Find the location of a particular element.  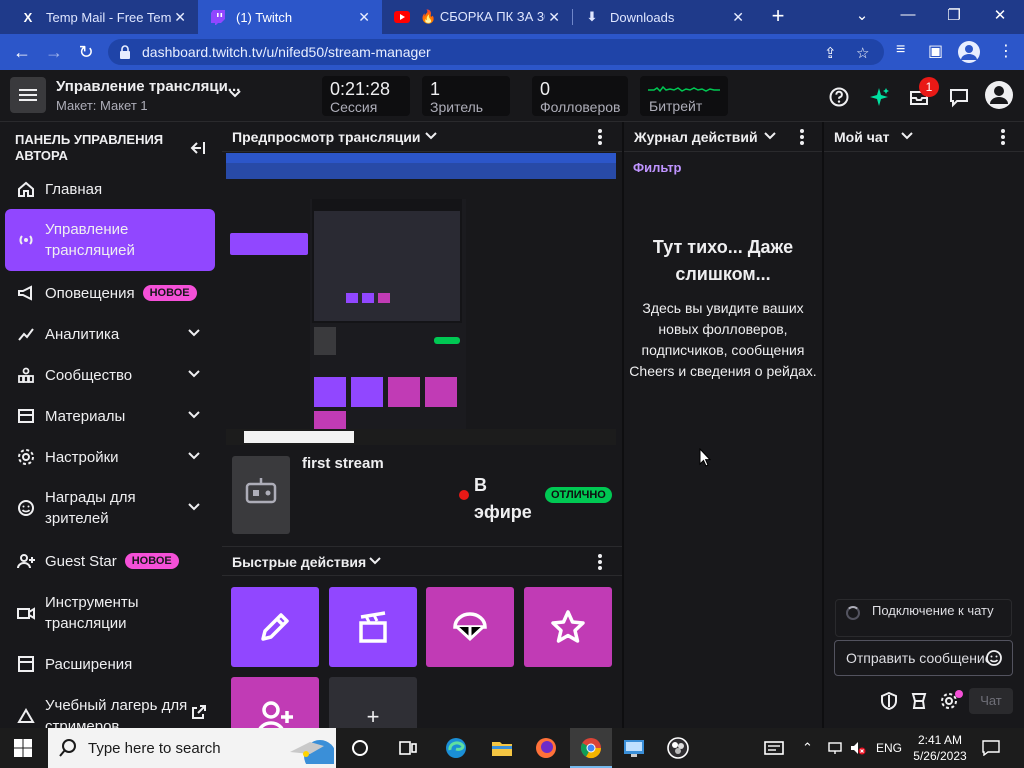

bookmark-star-icon: ☆ is located at coordinates (862, 53).